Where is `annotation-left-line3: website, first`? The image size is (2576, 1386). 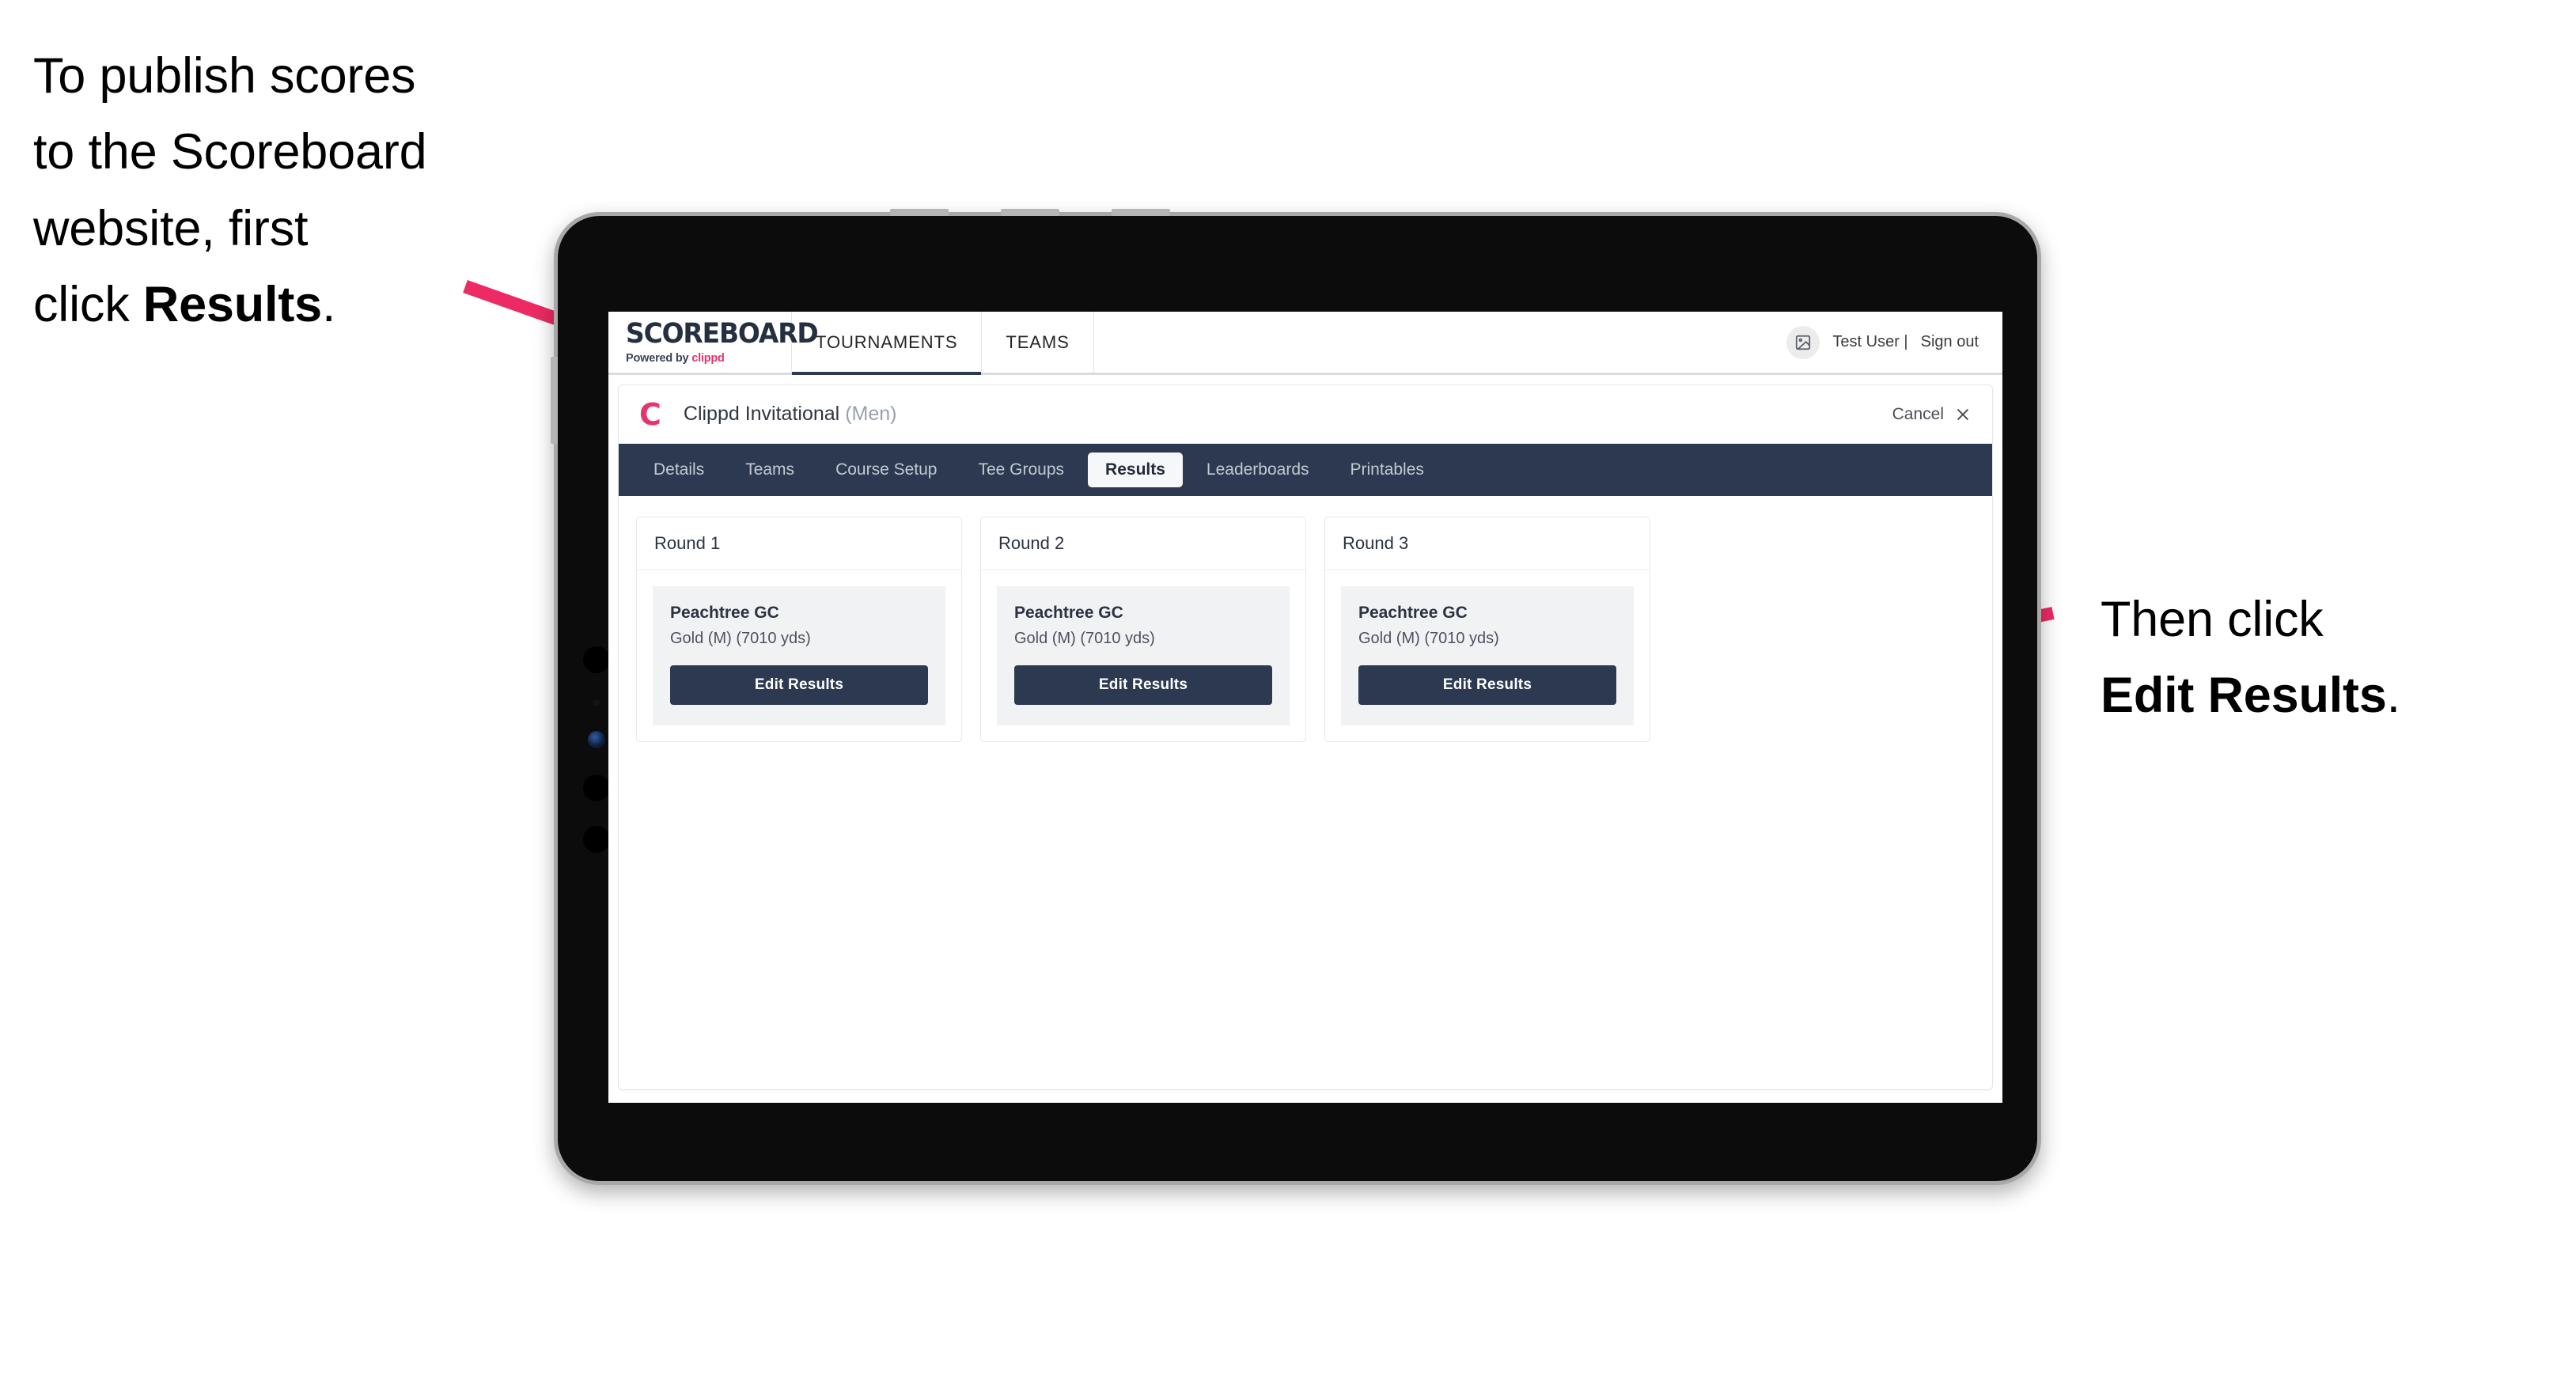
annotation-left-line3: website, first is located at coordinates (171, 228).